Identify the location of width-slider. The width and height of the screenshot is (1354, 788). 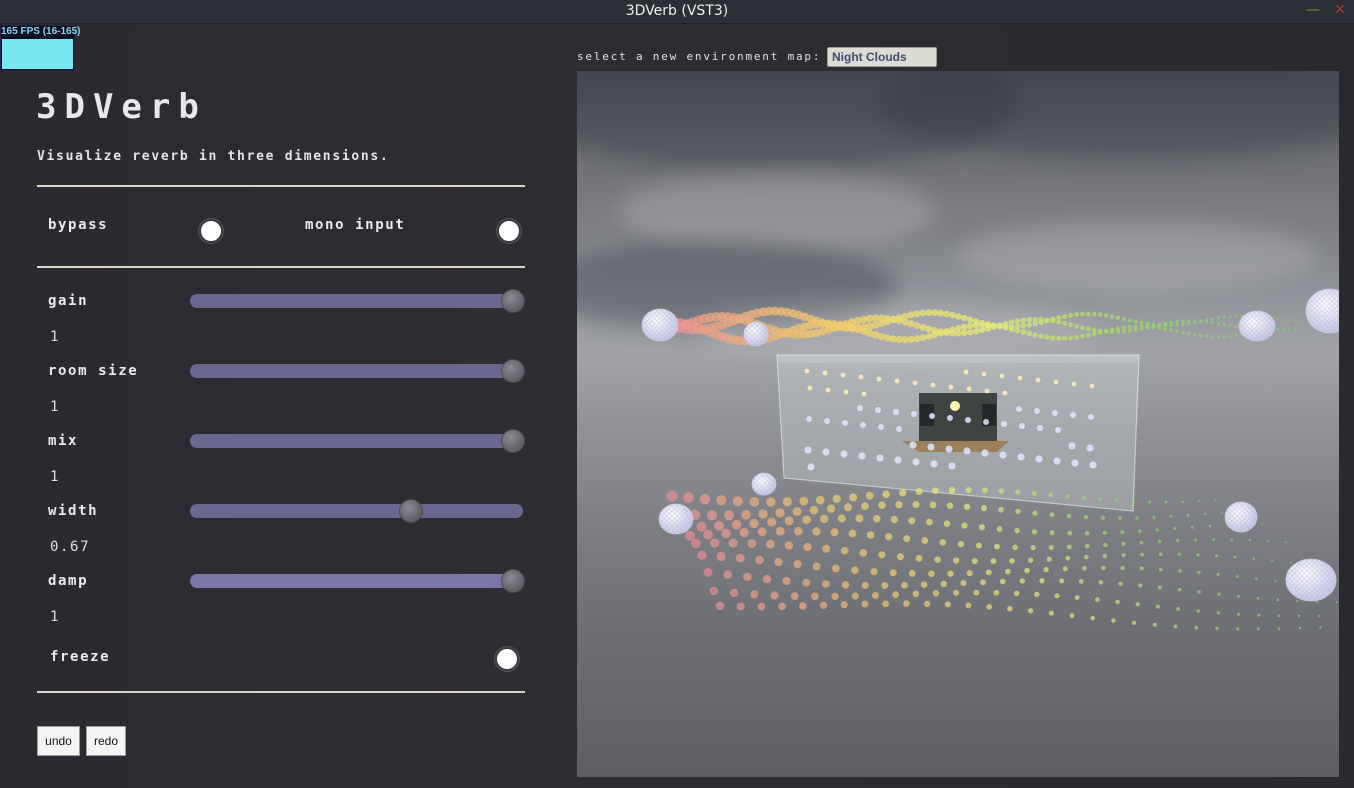
(356, 511).